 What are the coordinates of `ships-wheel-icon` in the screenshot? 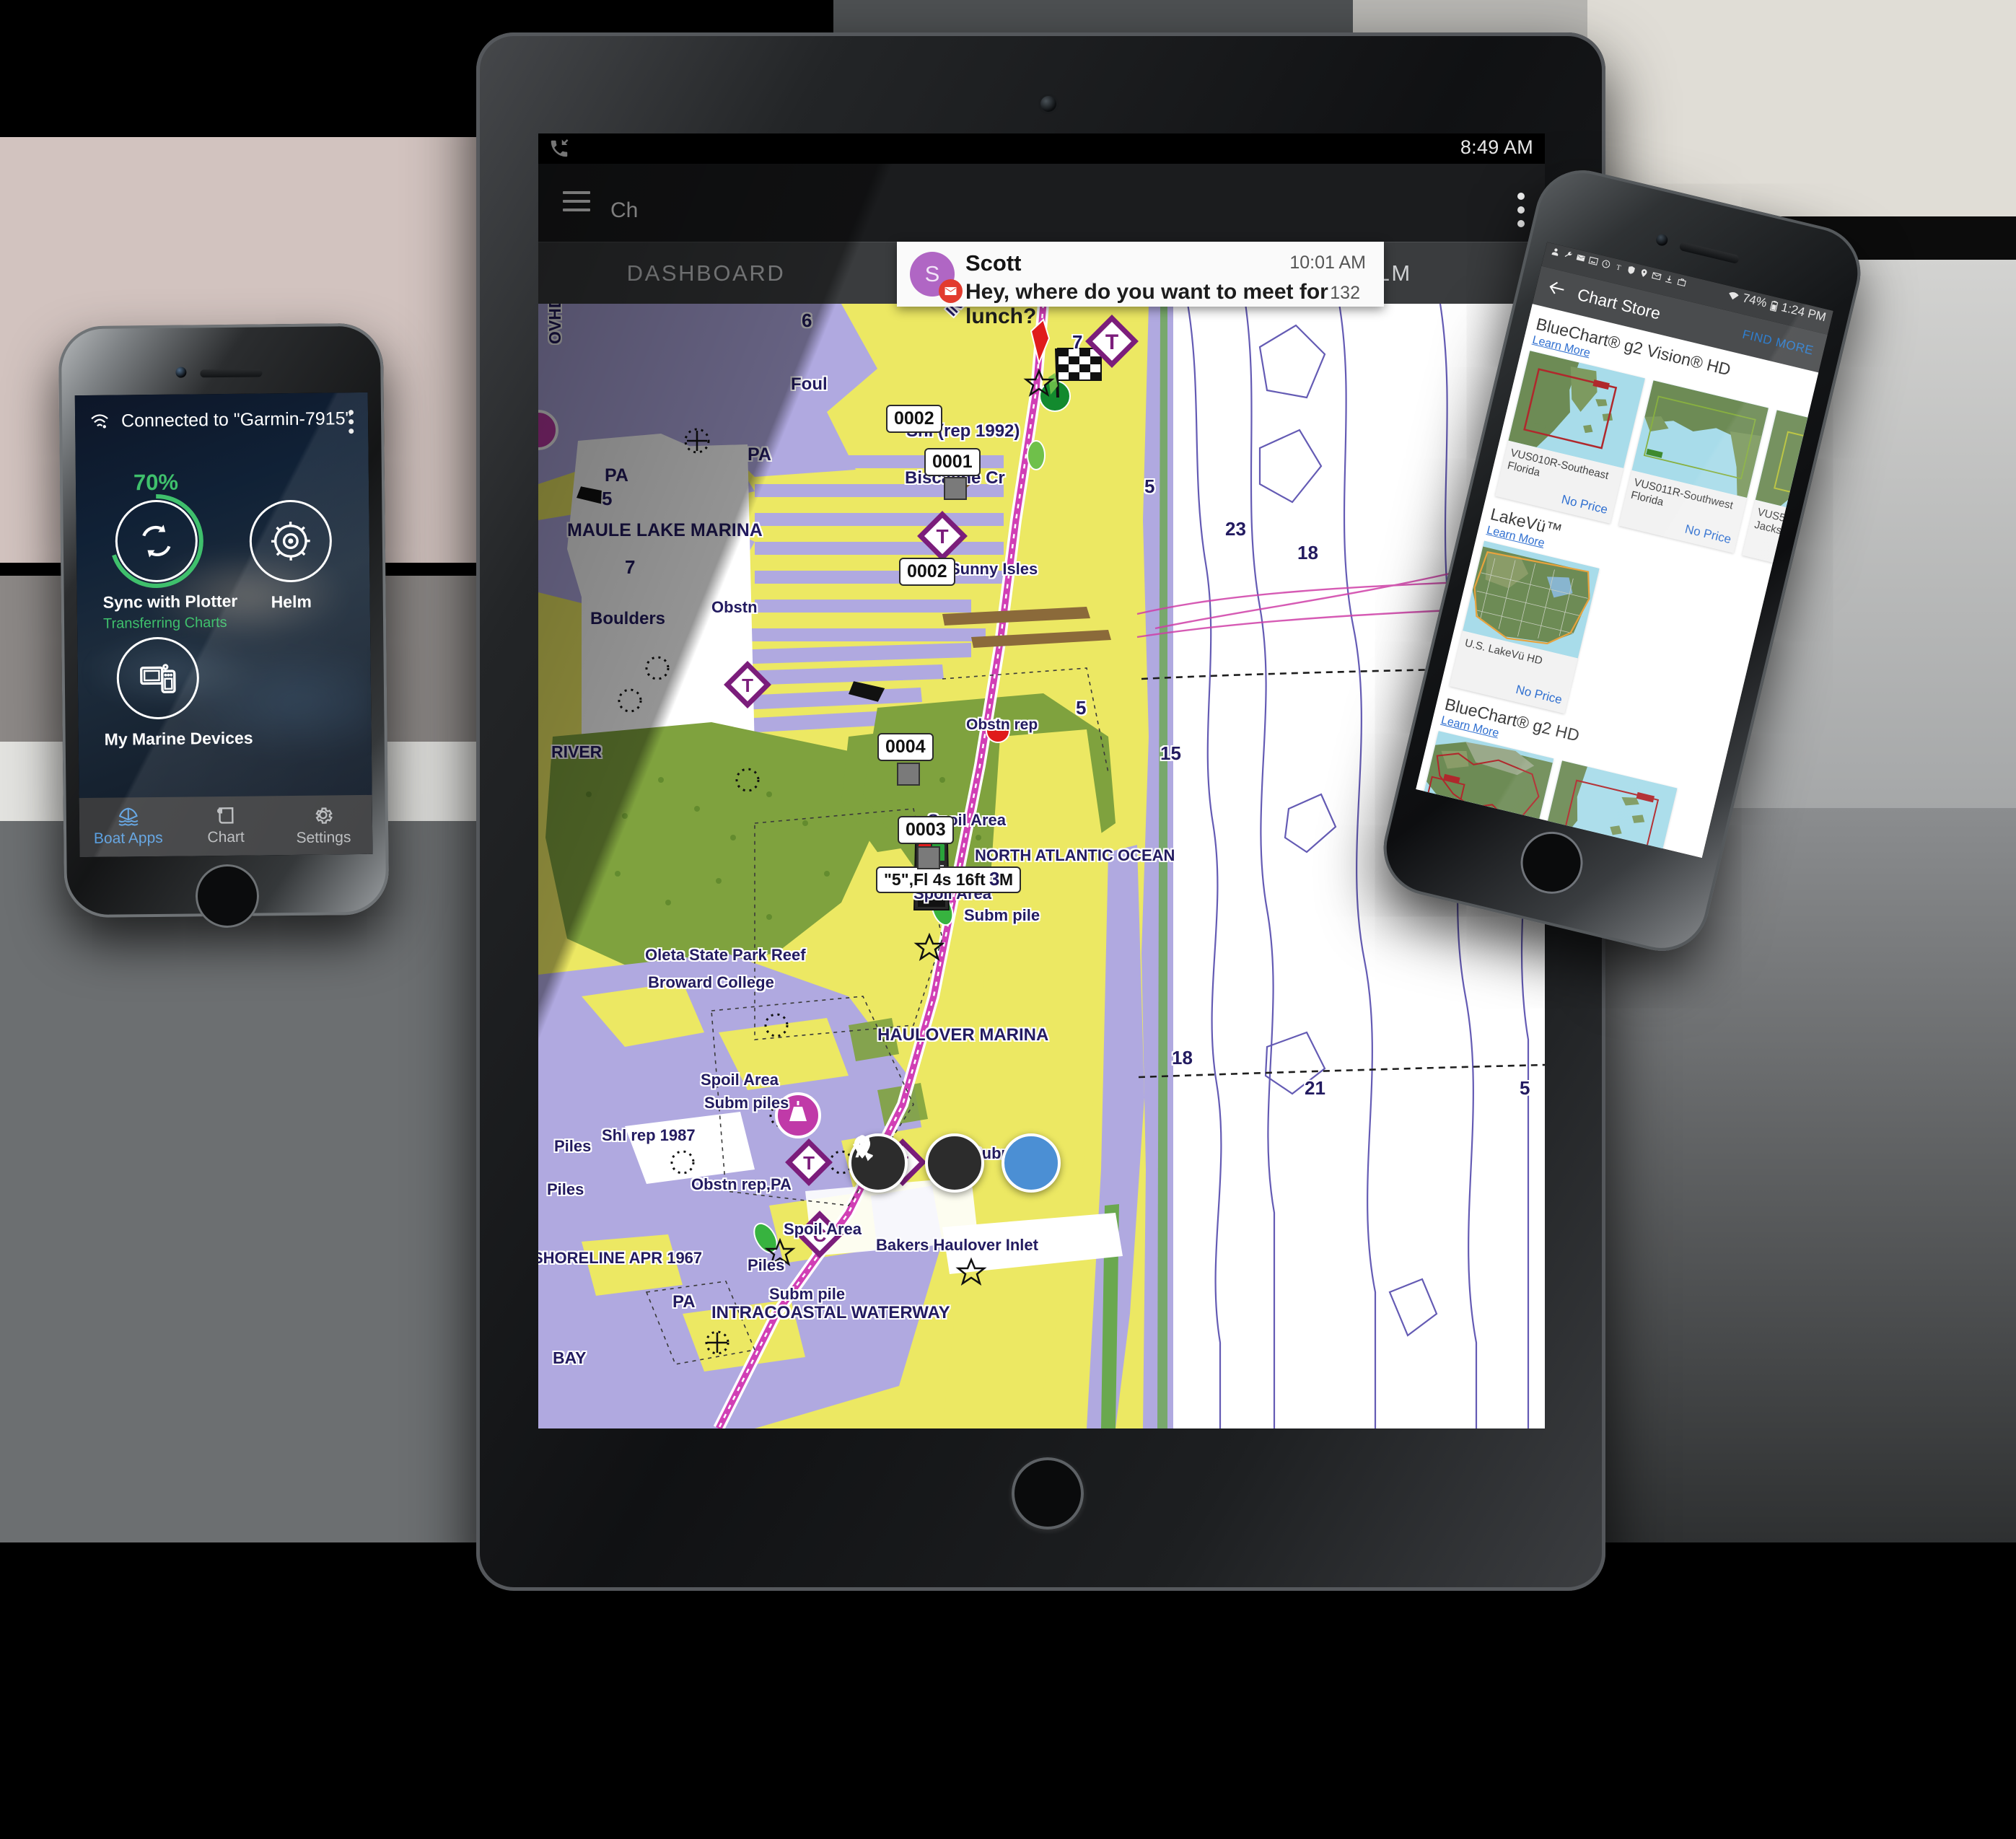 It's located at (291, 541).